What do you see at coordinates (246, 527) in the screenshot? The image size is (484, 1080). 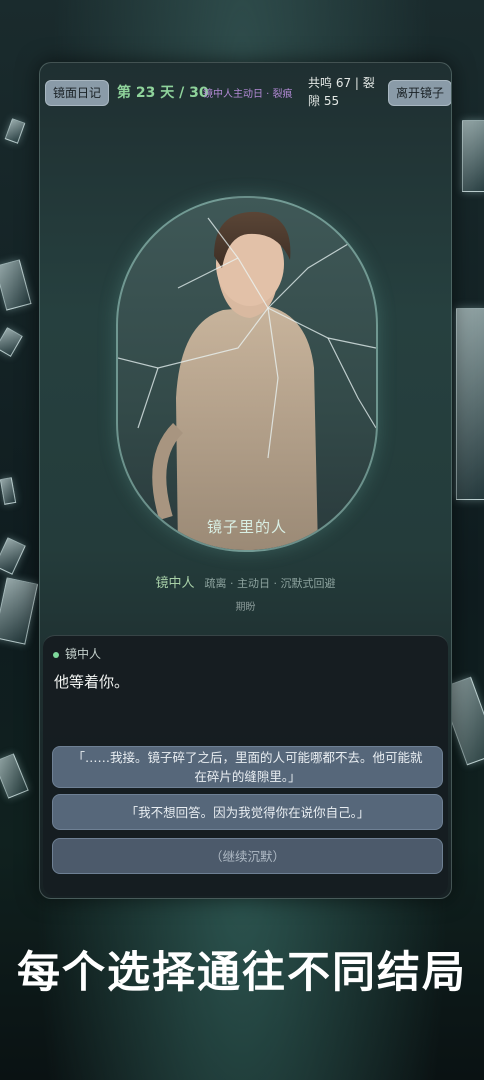 I see `portrait-caption: 镜子里的人` at bounding box center [246, 527].